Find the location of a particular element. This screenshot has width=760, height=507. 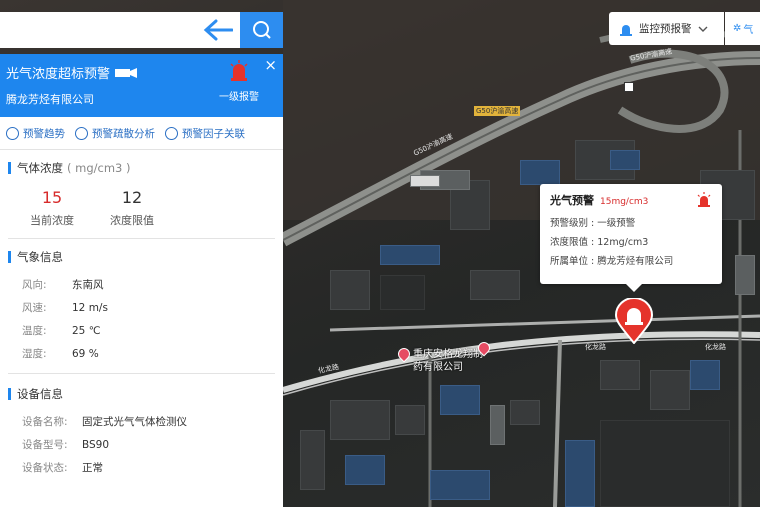

row-value: 12 m/s is located at coordinates (90, 307).